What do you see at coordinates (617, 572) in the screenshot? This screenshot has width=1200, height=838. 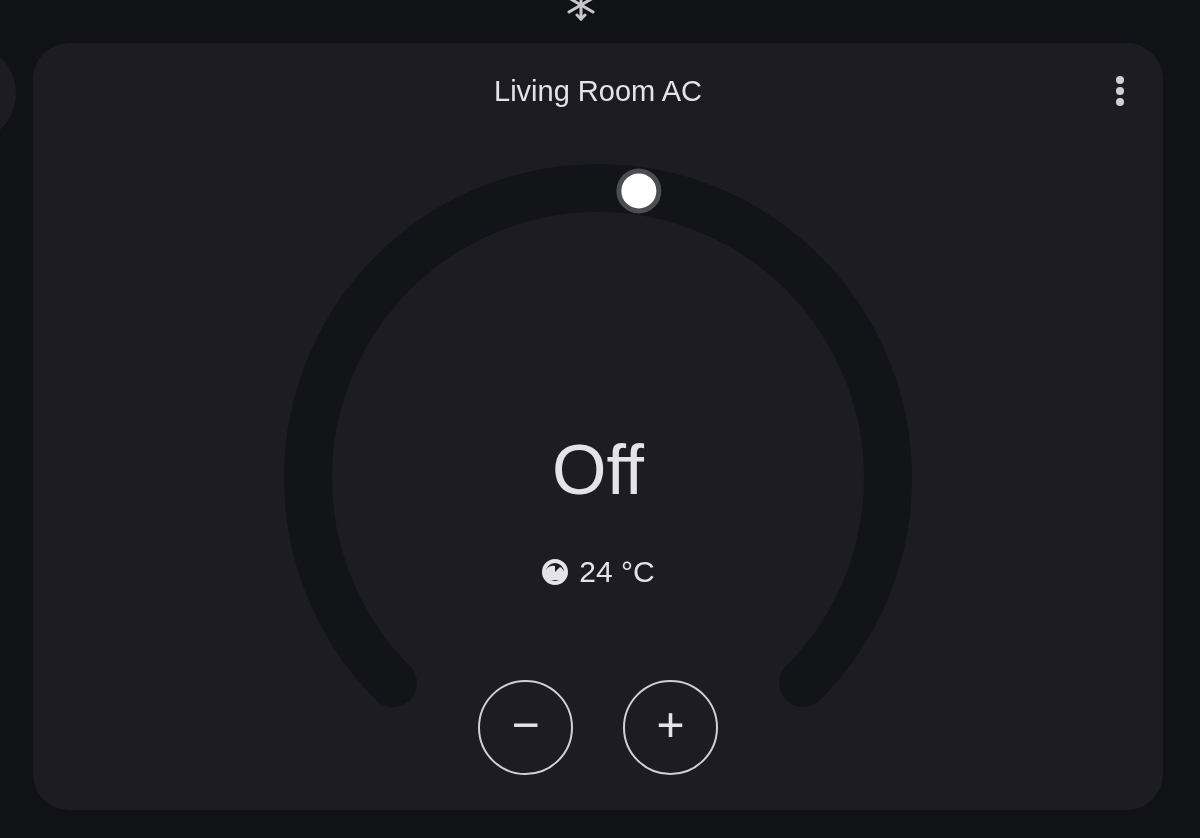 I see `current-temperature: 24 °C` at bounding box center [617, 572].